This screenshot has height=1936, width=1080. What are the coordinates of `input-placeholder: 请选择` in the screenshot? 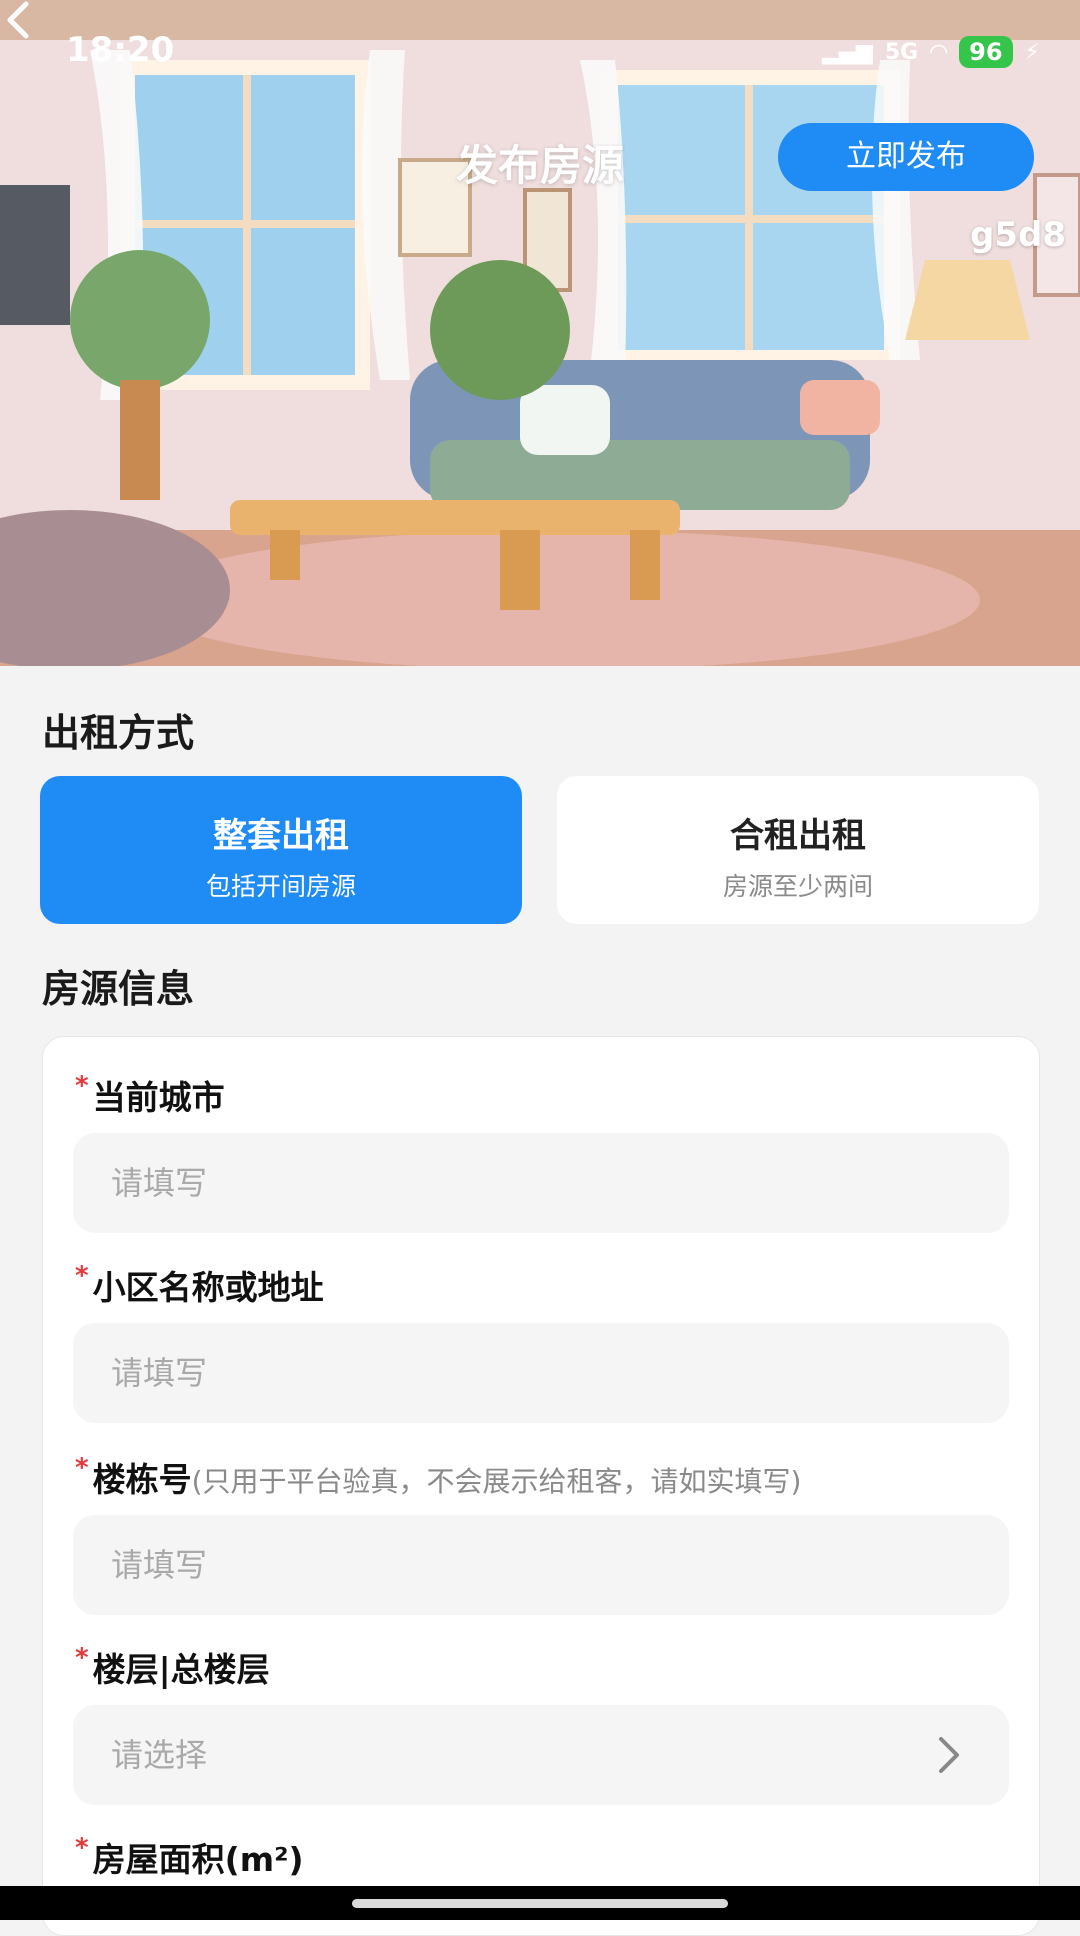 It's located at (159, 1755).